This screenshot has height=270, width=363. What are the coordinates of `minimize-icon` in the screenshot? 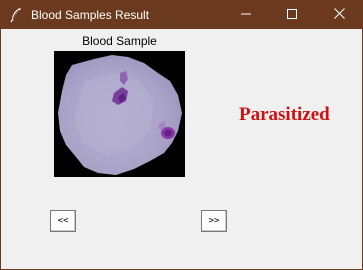 It's located at (246, 15).